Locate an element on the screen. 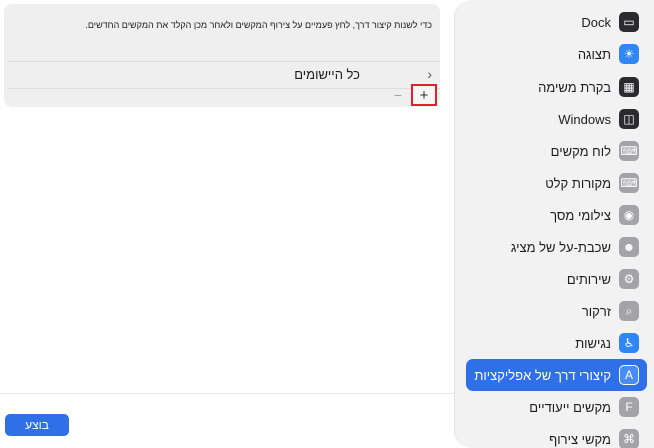  sidebar-item: Windows ◫ is located at coordinates (556, 119).